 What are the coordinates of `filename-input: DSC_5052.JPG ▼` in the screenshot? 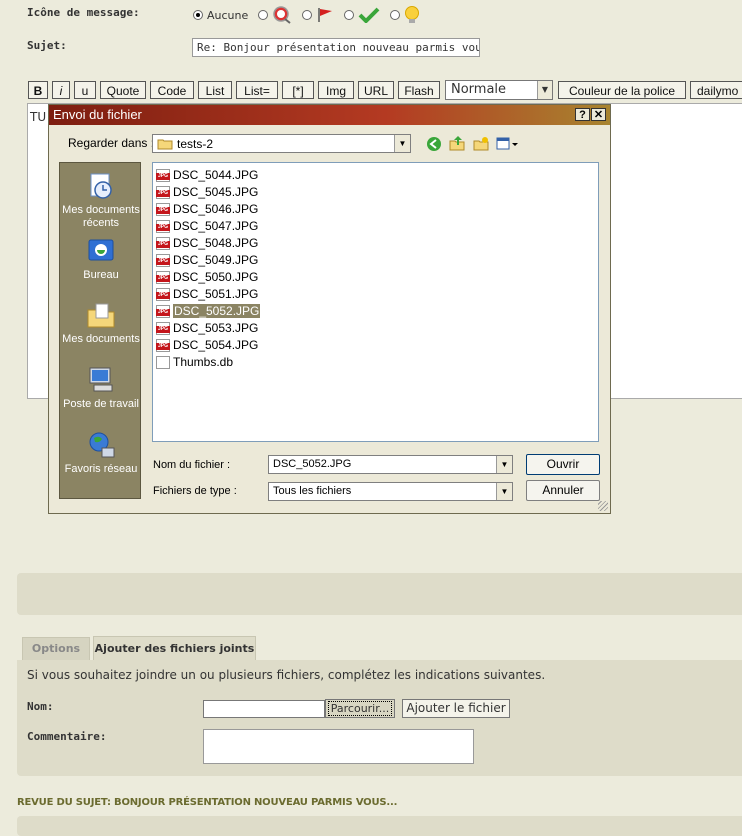 It's located at (390, 464).